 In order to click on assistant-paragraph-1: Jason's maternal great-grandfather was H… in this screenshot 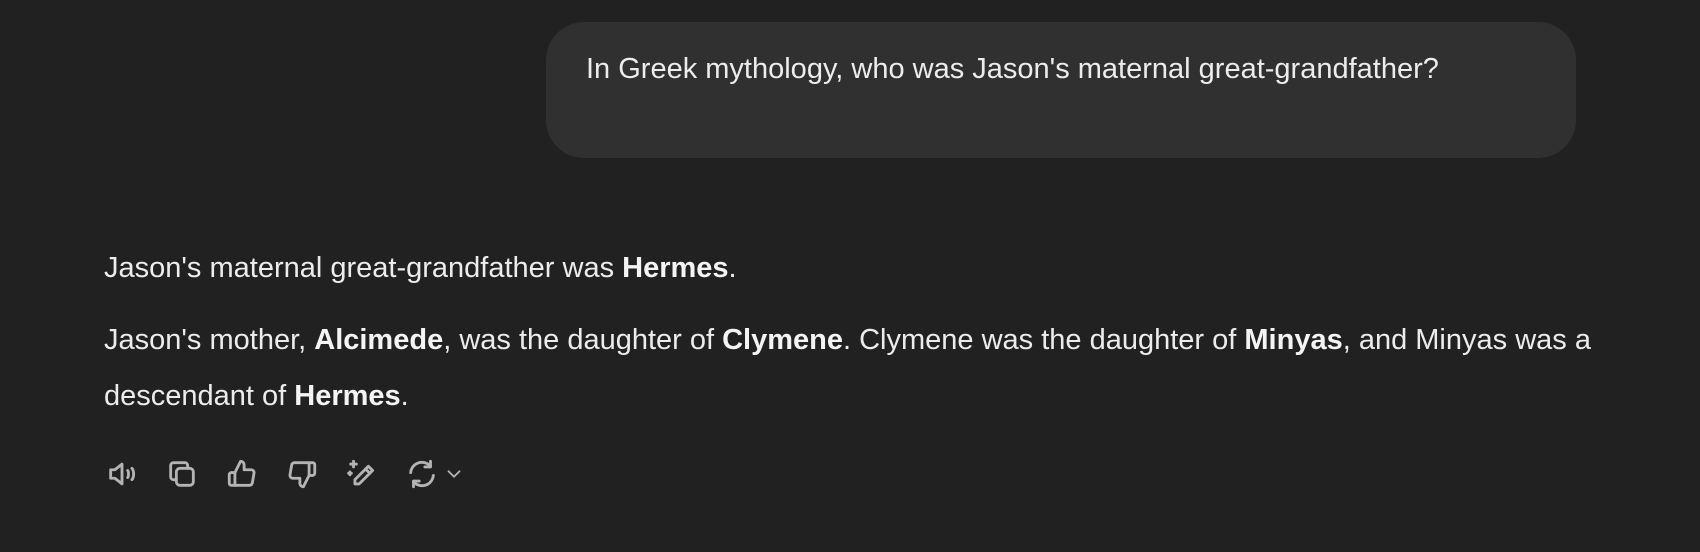, I will do `click(849, 268)`.